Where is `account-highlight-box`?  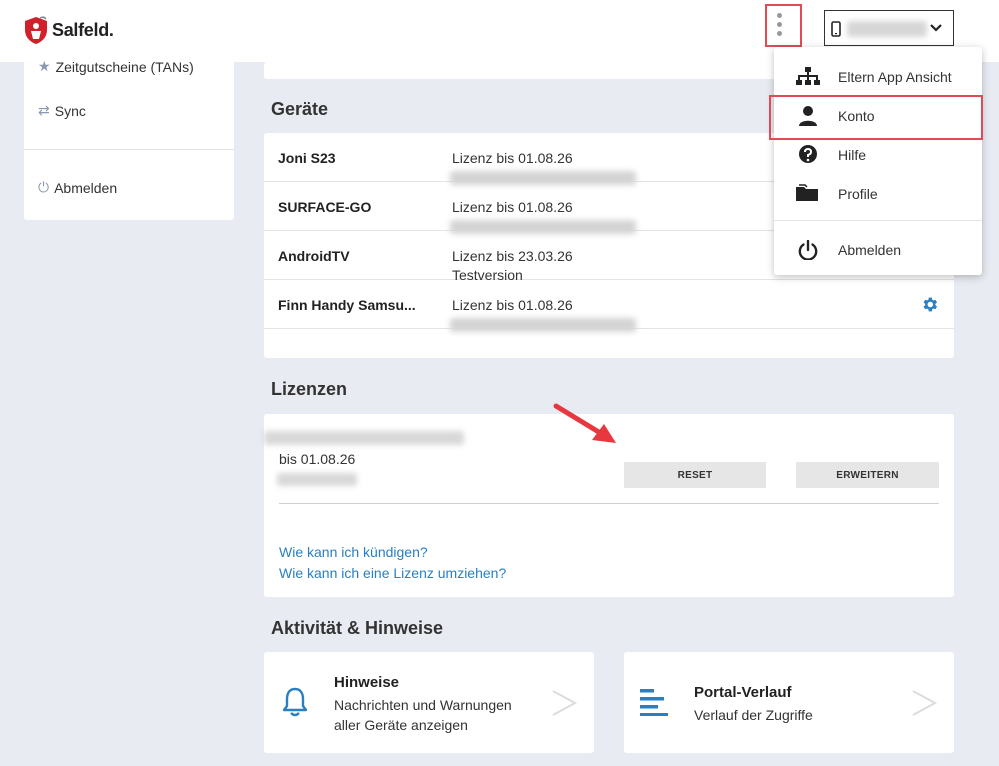 account-highlight-box is located at coordinates (876, 117).